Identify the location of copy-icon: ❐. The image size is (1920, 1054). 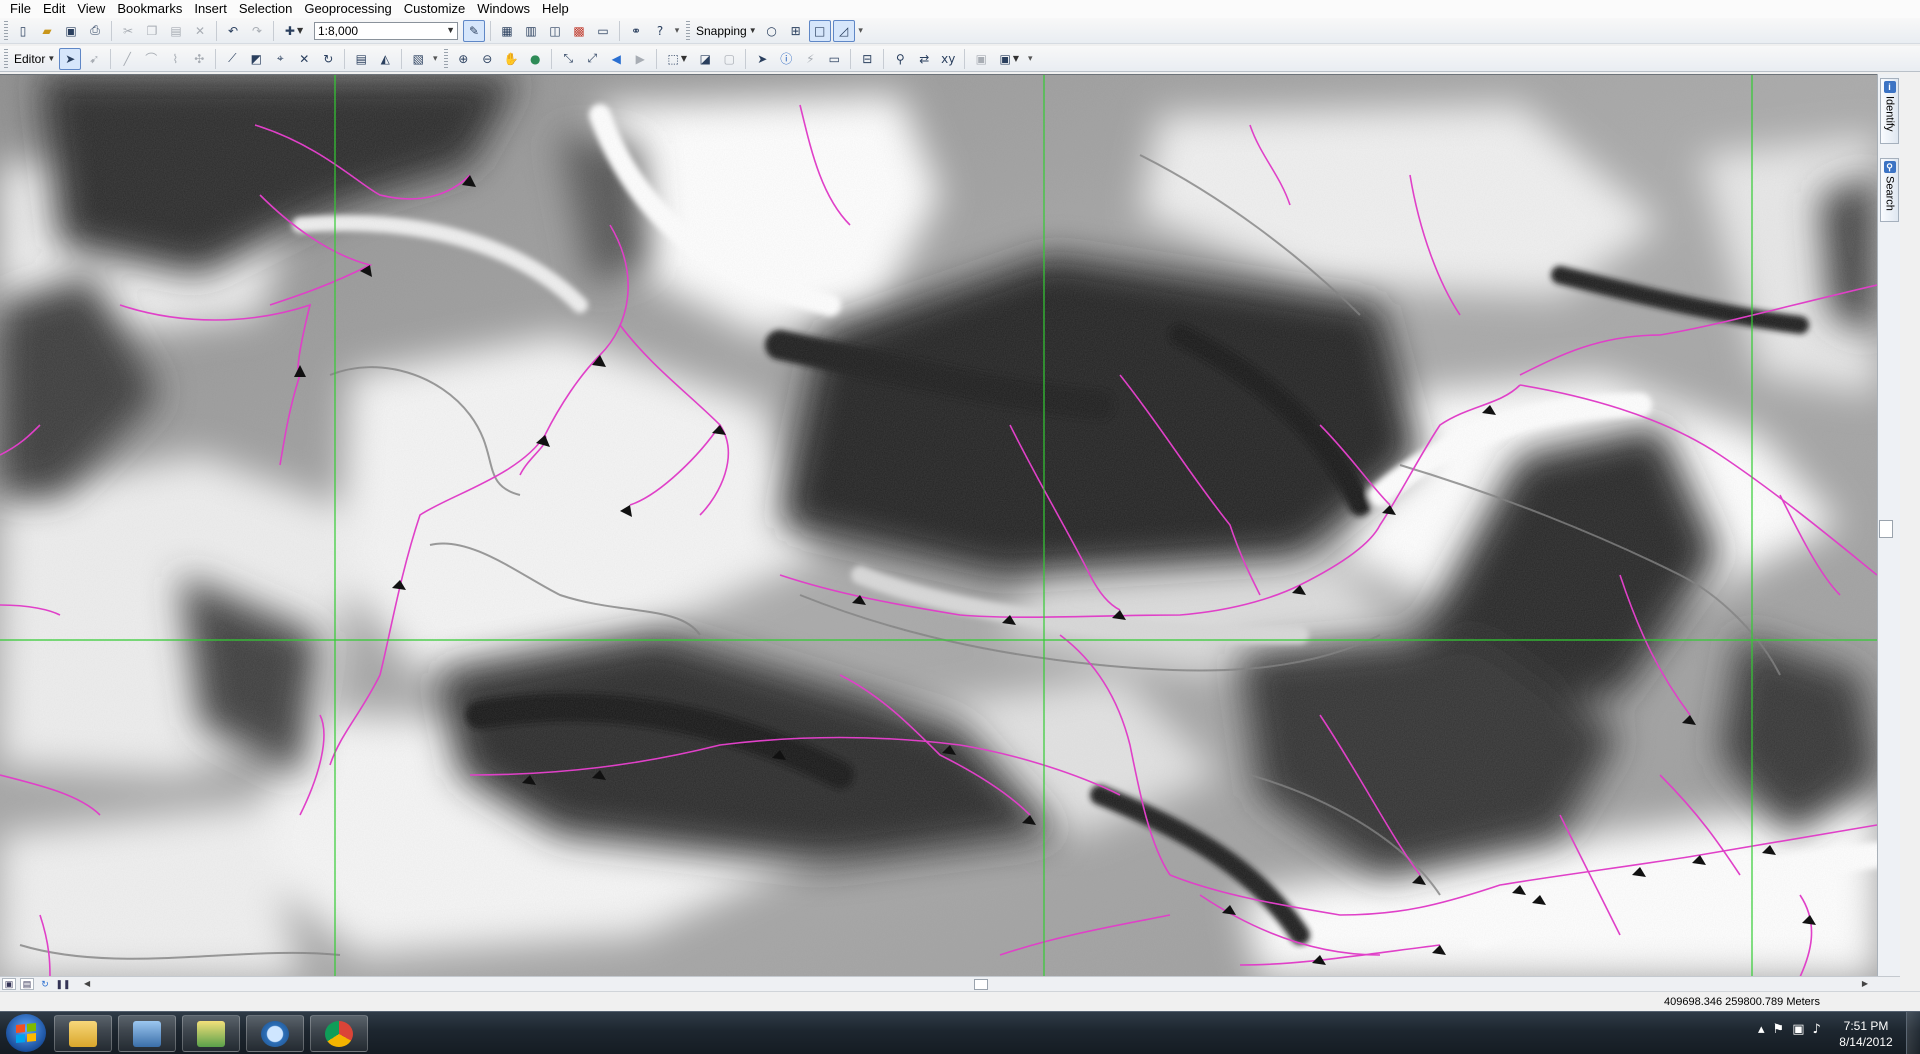
(152, 31).